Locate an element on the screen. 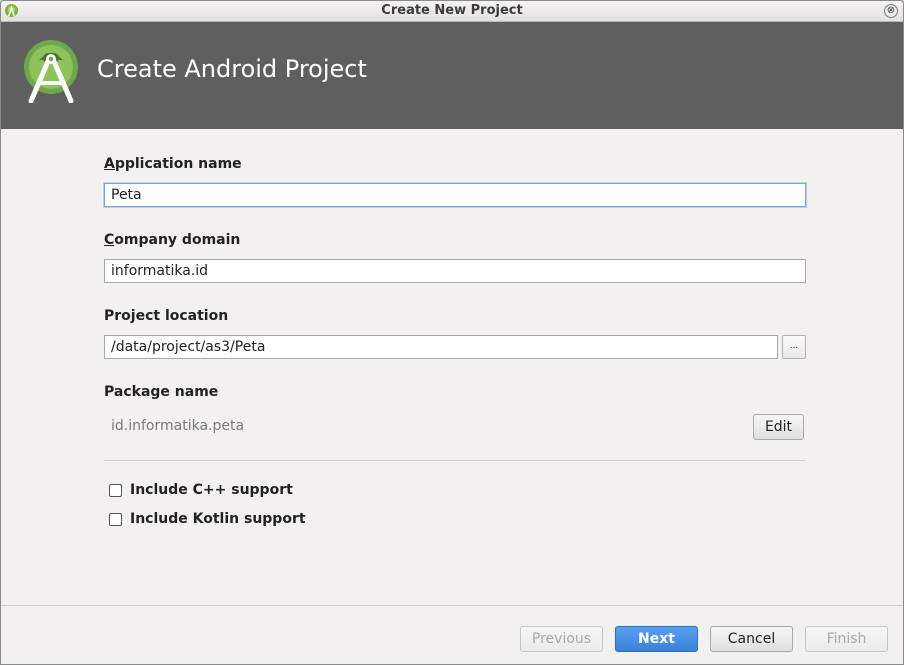 This screenshot has width=904, height=665. edit-package-button: Edit is located at coordinates (778, 427).